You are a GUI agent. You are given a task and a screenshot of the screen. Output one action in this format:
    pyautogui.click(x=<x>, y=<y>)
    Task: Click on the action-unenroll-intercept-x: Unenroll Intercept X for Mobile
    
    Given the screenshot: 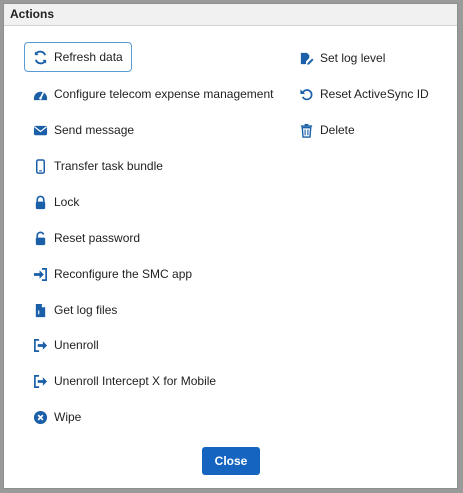 What is the action you would take?
    pyautogui.click(x=124, y=381)
    